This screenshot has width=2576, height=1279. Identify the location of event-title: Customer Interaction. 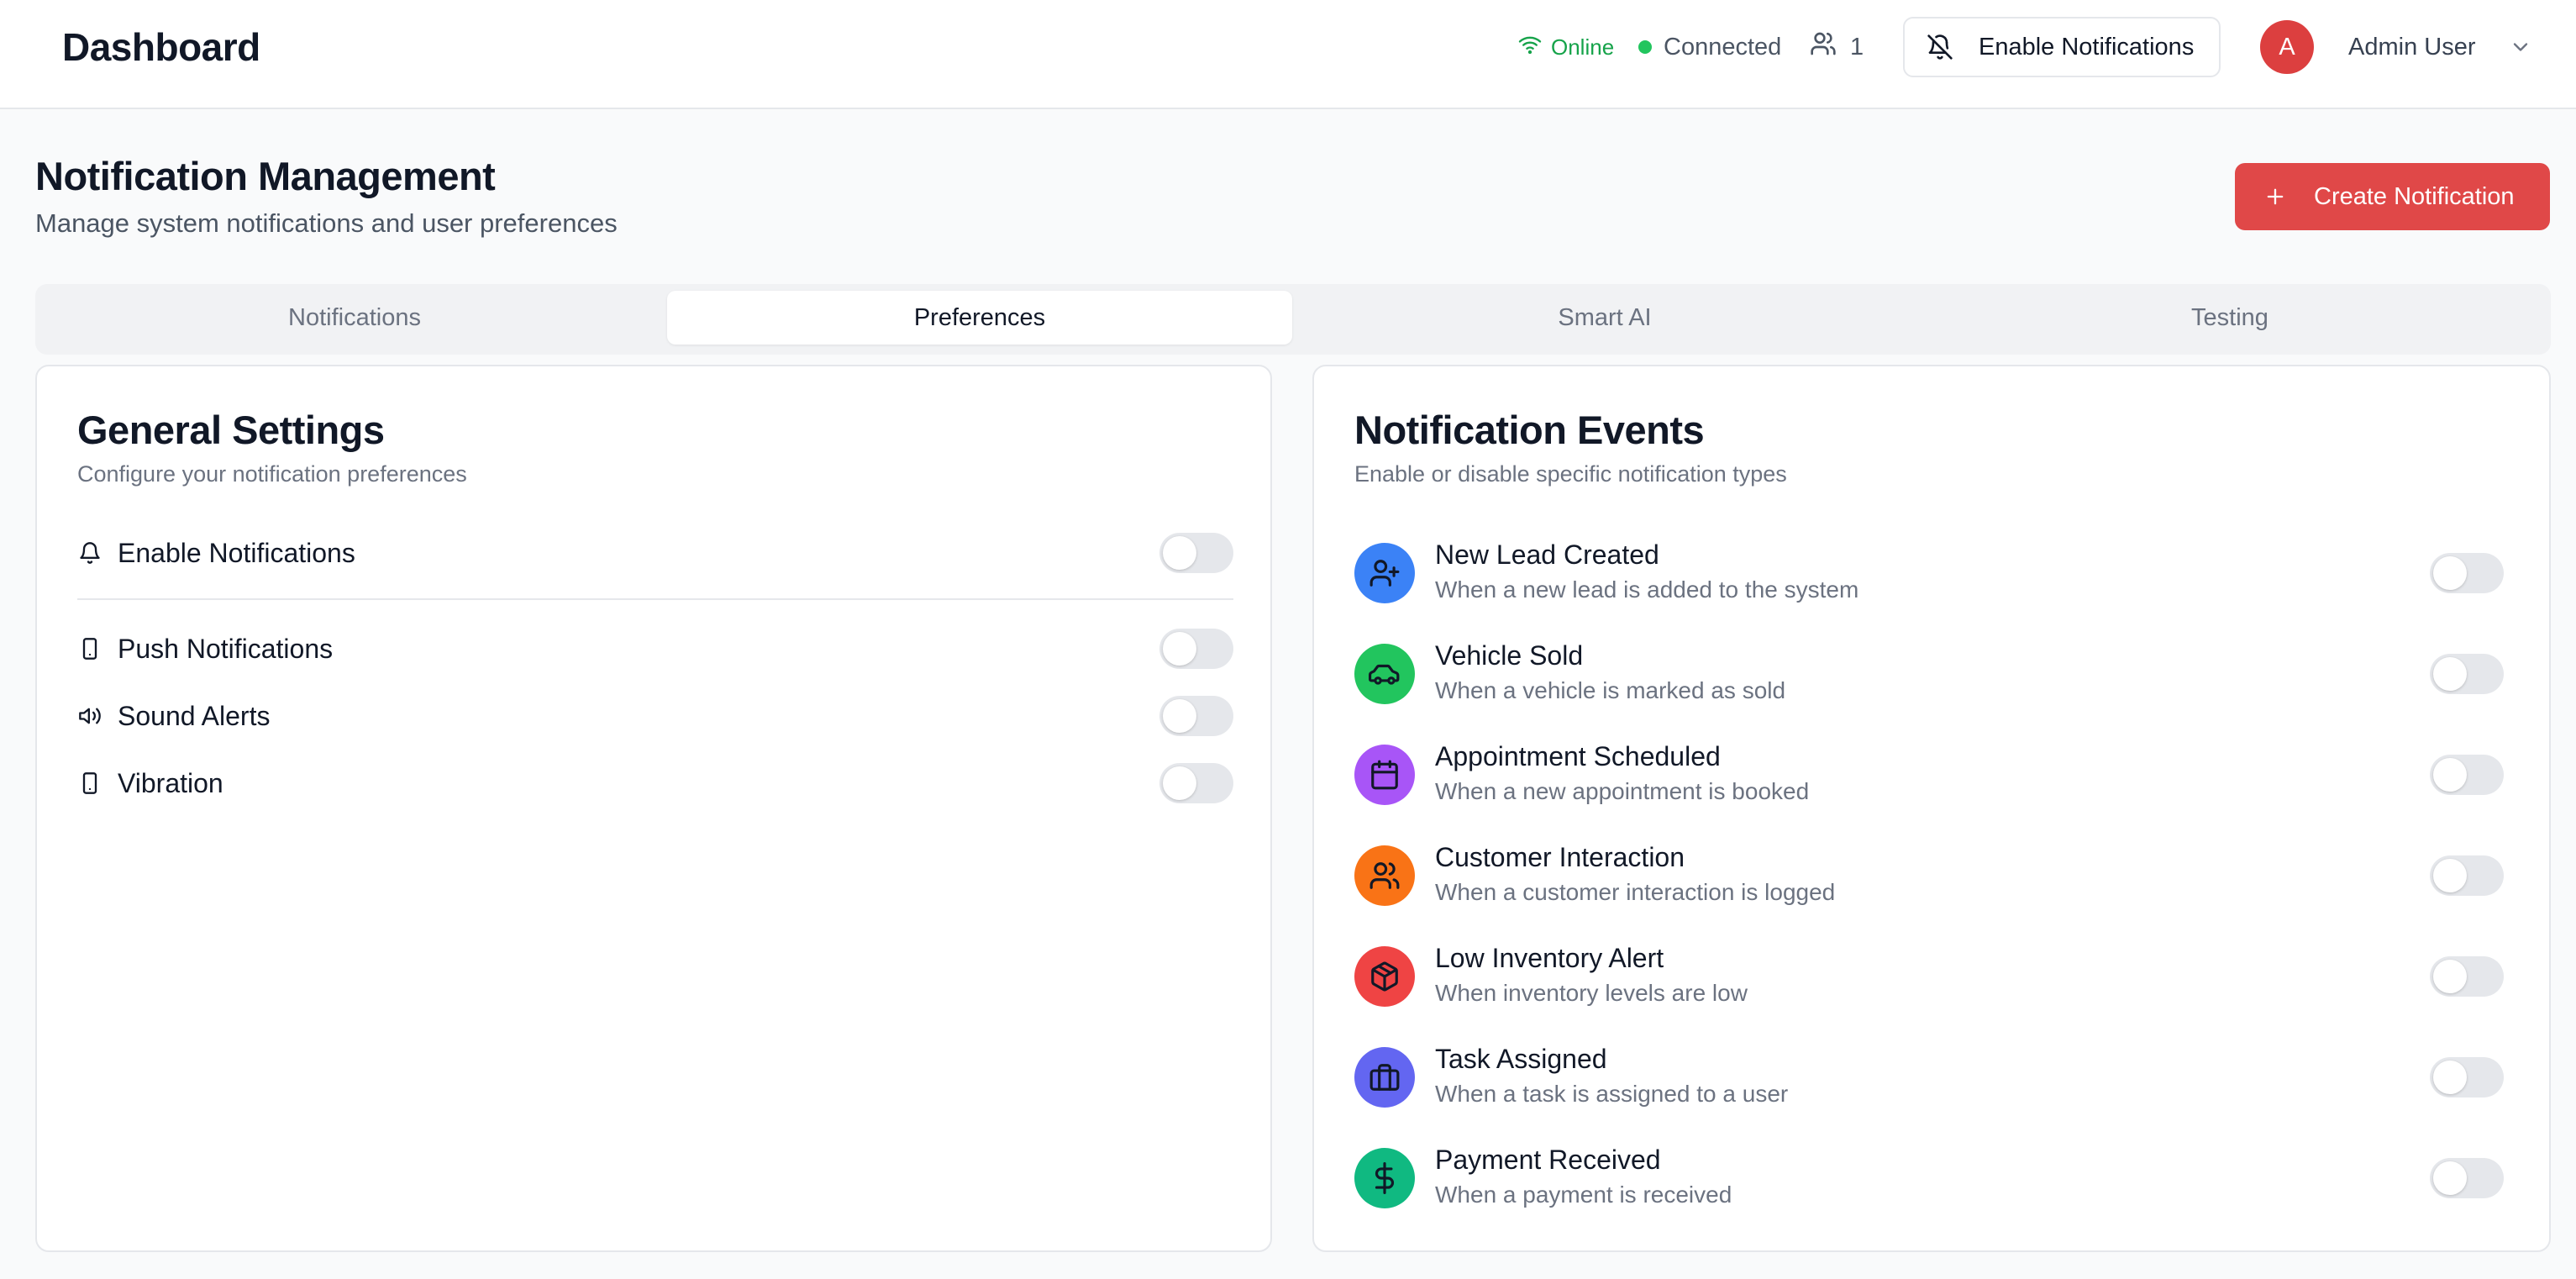
(1560, 857).